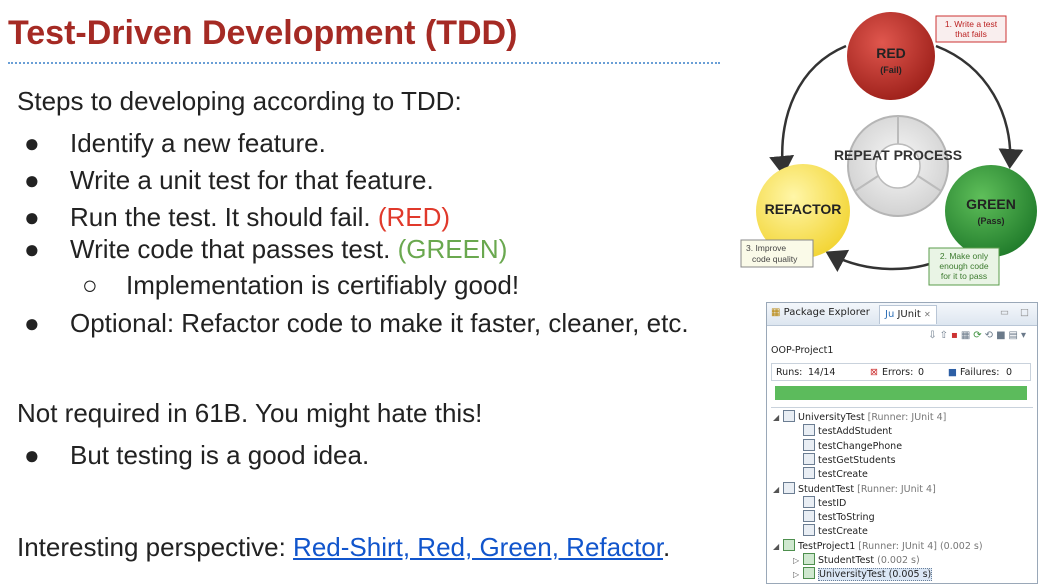  I want to click on callout-2-line3: for it to pass, so click(964, 276).